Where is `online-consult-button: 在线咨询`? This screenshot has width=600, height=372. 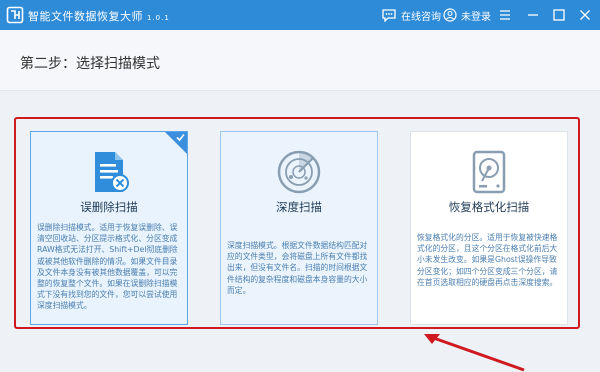 online-consult-button: 在线咨询 is located at coordinates (411, 15).